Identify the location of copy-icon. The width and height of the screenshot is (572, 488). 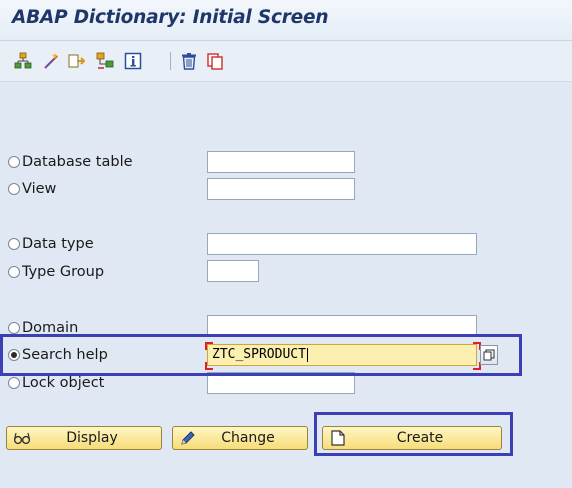
(215, 61).